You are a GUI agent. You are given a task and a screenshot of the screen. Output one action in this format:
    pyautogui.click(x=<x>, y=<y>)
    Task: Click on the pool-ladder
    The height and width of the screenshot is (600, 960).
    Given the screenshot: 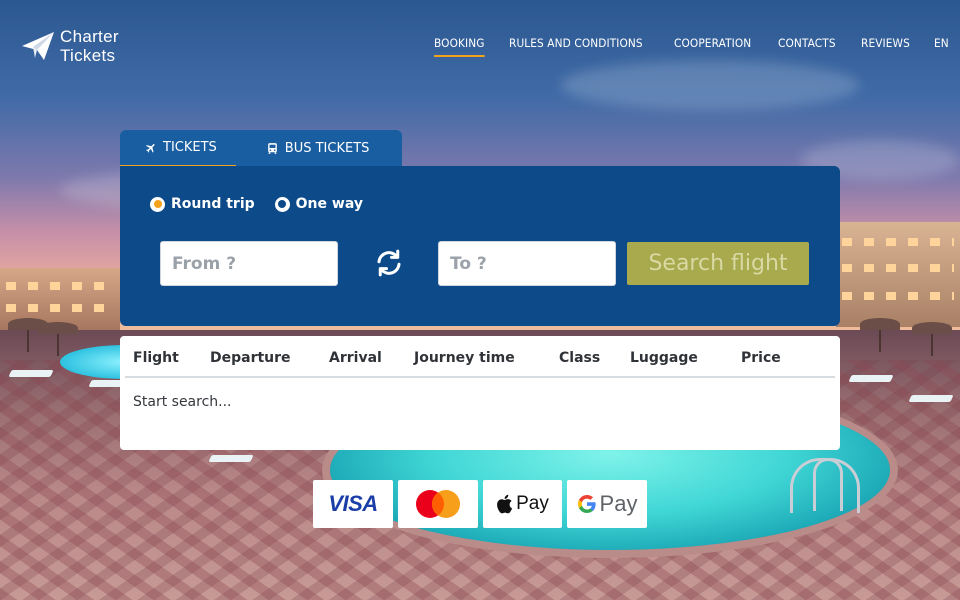 What is the action you would take?
    pyautogui.click(x=825, y=485)
    